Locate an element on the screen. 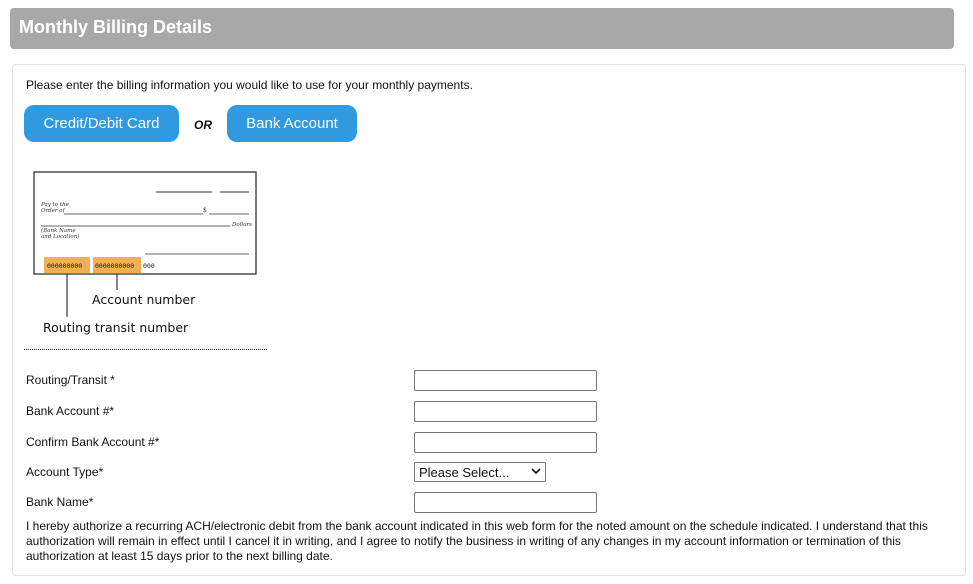  routing-transit-label: Routing/Transit * is located at coordinates (70, 380).